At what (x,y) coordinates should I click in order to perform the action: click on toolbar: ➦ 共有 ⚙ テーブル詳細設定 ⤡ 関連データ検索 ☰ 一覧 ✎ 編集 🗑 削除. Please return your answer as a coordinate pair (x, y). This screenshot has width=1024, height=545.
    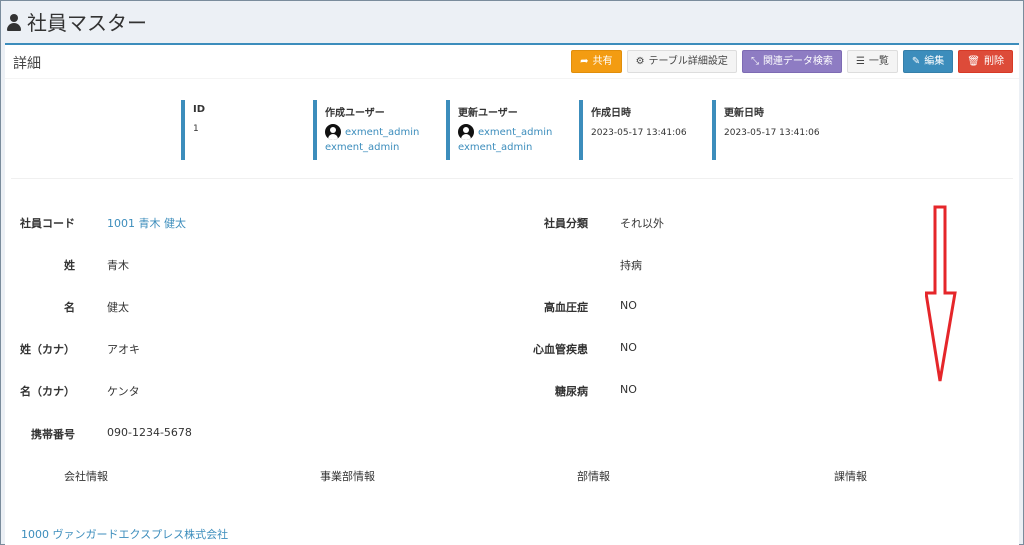
    Looking at the image, I should click on (792, 61).